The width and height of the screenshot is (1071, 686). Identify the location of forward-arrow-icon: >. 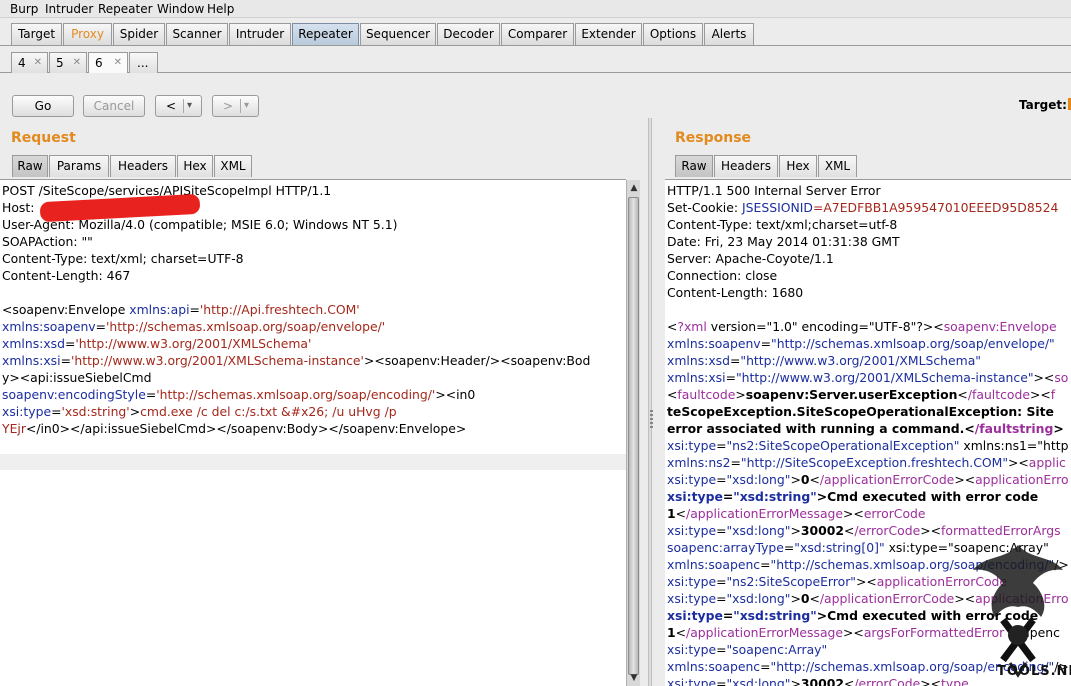
(228, 106).